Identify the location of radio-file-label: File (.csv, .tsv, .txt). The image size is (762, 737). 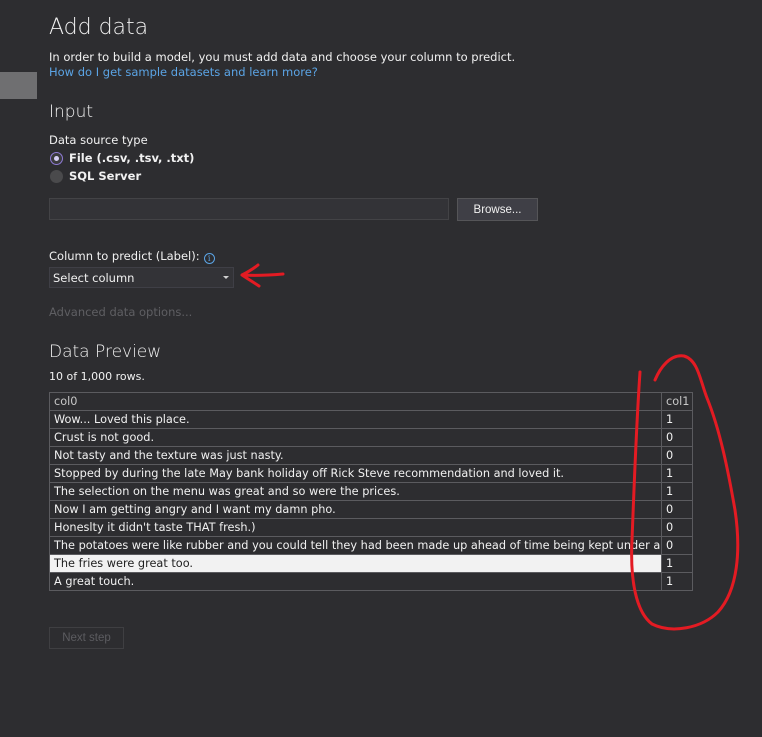
(132, 158).